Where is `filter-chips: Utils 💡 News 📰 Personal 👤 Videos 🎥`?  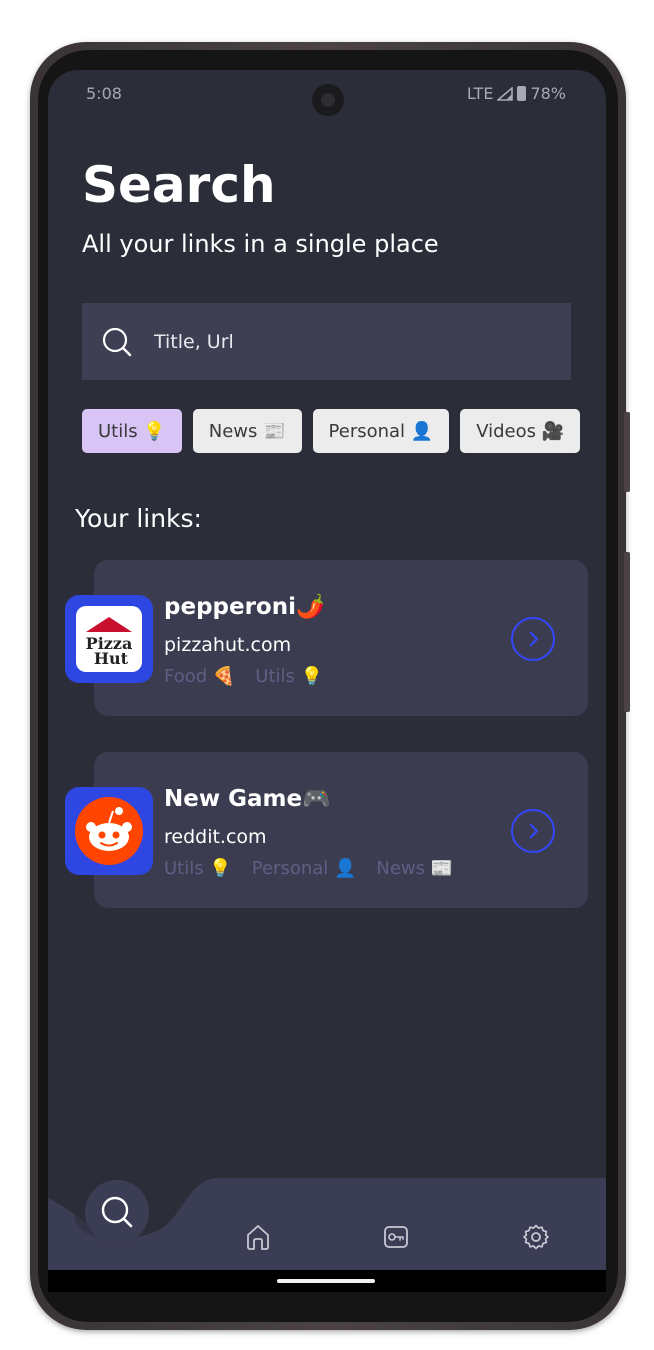
filter-chips: Utils 💡 News 📰 Personal 👤 Videos 🎥 is located at coordinates (331, 431).